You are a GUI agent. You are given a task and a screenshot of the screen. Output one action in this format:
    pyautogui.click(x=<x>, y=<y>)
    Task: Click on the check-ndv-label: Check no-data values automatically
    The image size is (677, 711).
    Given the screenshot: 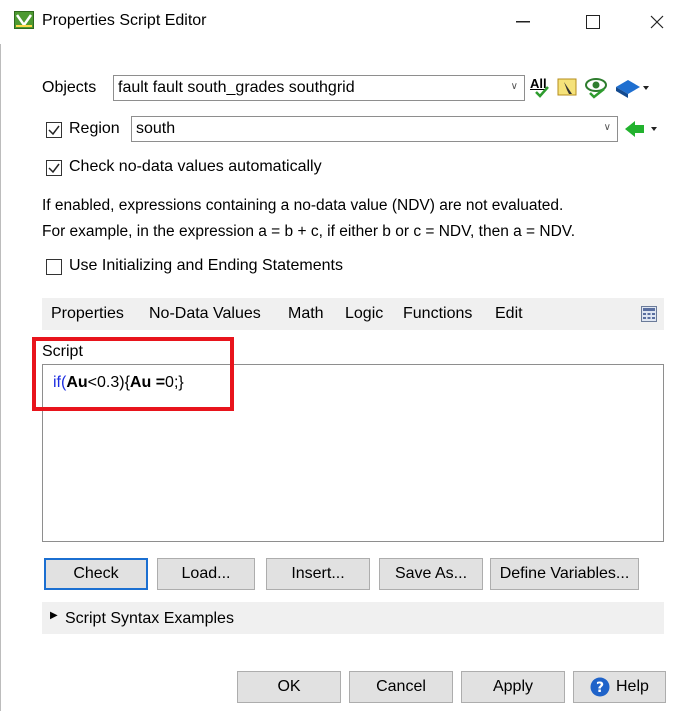 What is the action you would take?
    pyautogui.click(x=195, y=166)
    